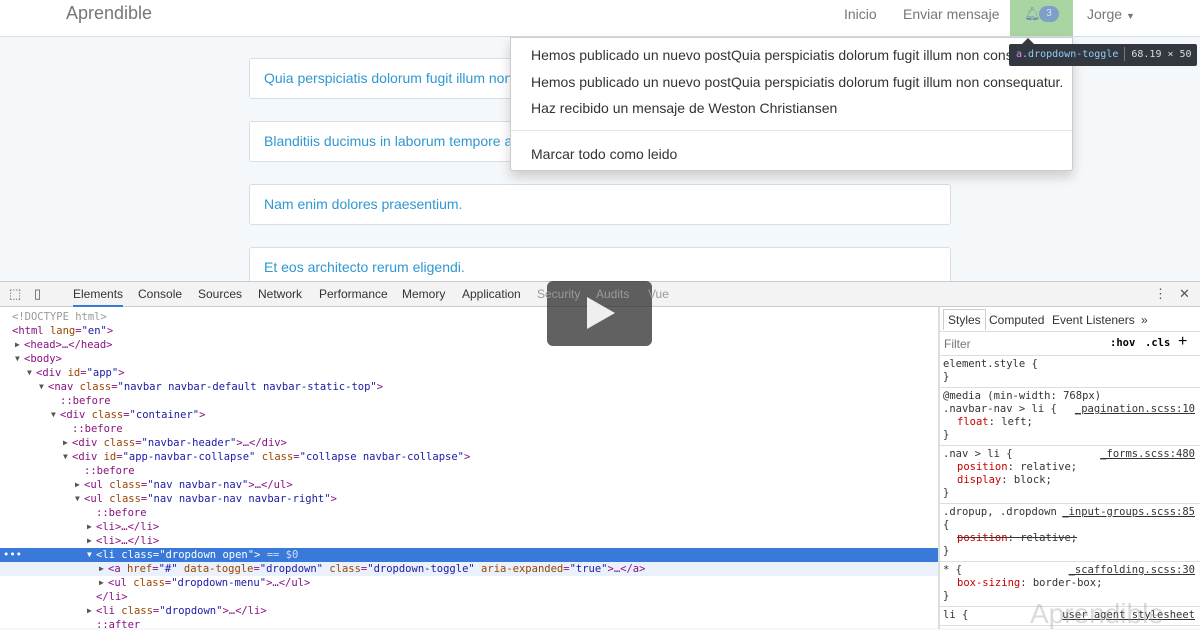 The image size is (1200, 630). Describe the element at coordinates (951, 14) in the screenshot. I see `nav-link-enviar-mensaje: Enviar mensaje` at that location.